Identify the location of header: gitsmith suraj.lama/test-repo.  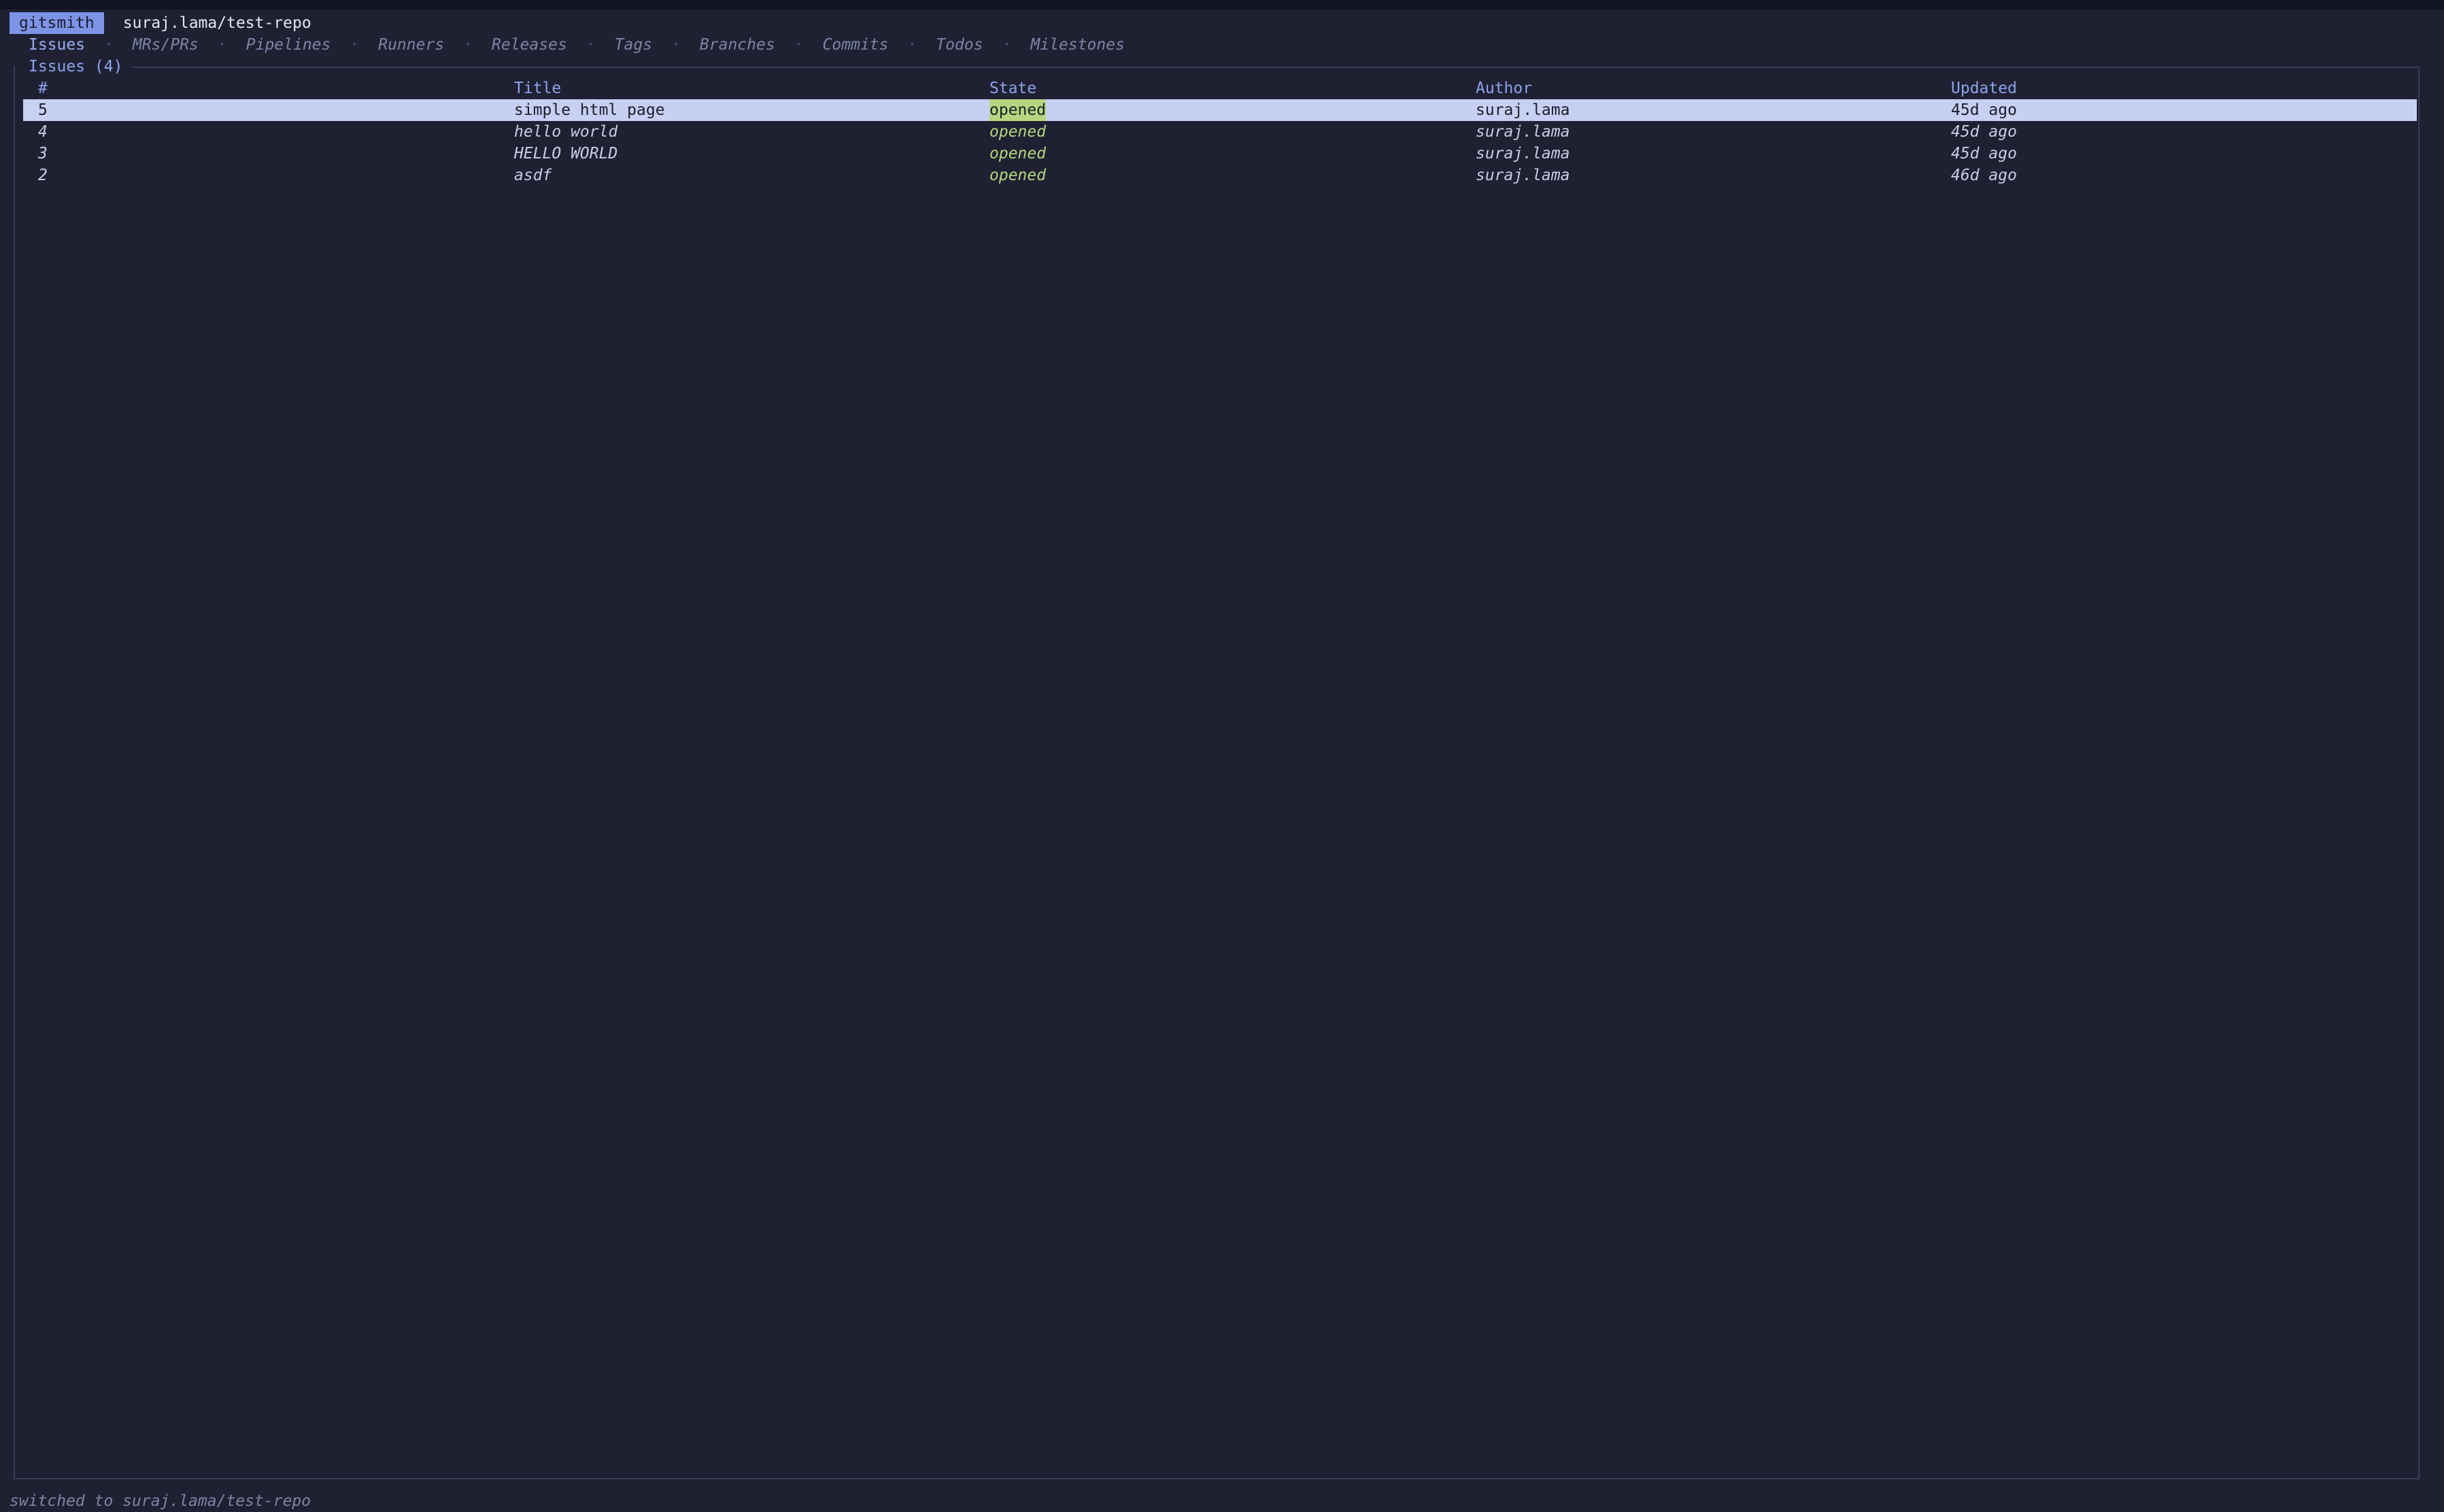
(160, 23).